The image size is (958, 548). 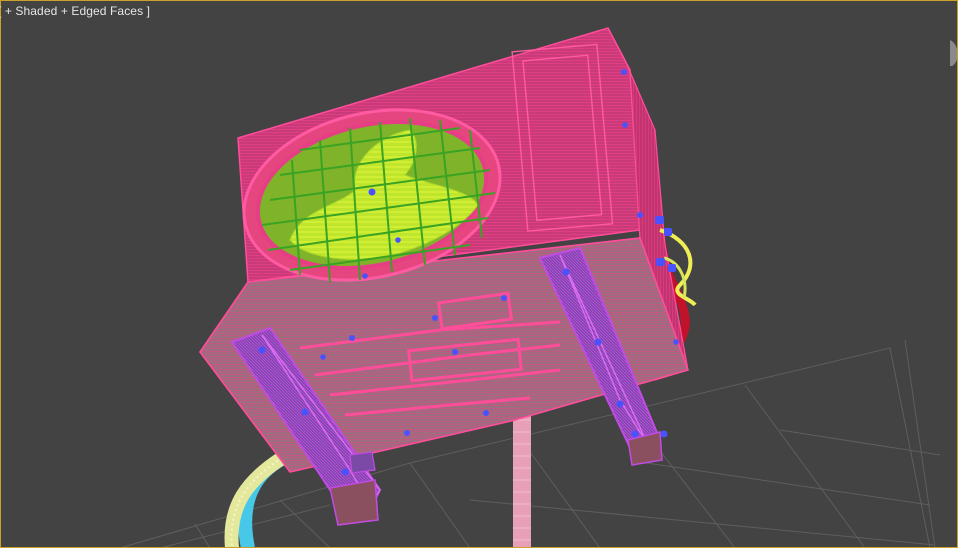 What do you see at coordinates (75, 11) in the screenshot?
I see `viewport-shading-label: [ + Shaded + Edged Faces ]` at bounding box center [75, 11].